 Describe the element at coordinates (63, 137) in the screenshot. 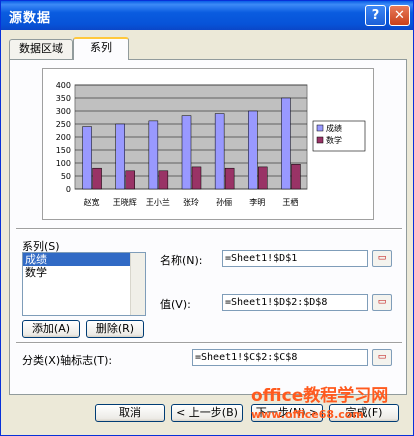

I see `y-tick-label: 200` at that location.